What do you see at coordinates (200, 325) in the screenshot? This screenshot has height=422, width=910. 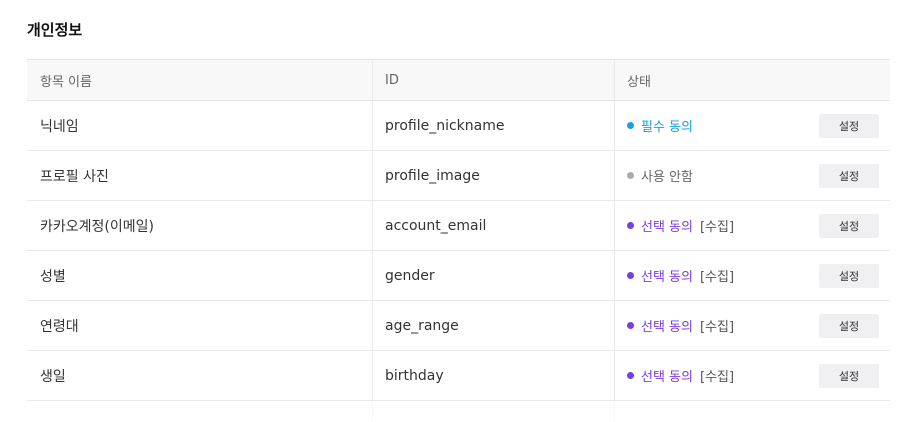 I see `item-name: 연령대` at bounding box center [200, 325].